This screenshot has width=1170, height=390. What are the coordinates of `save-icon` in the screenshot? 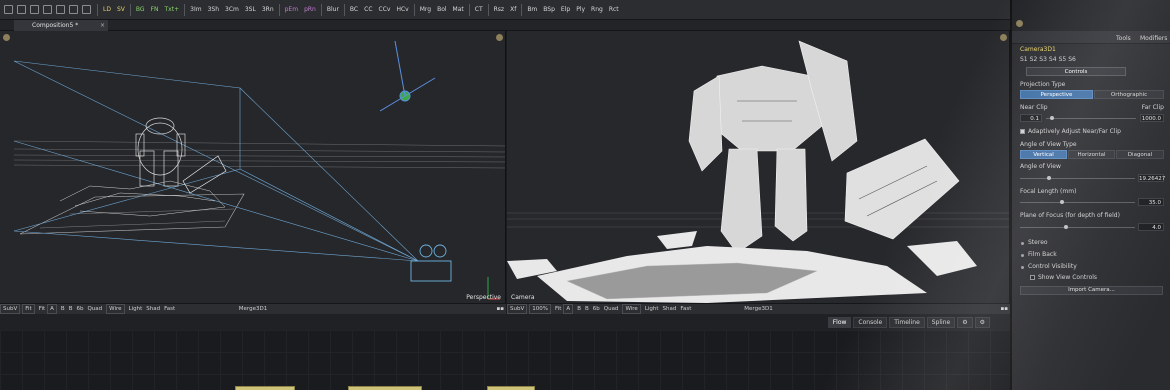 It's located at (34, 9).